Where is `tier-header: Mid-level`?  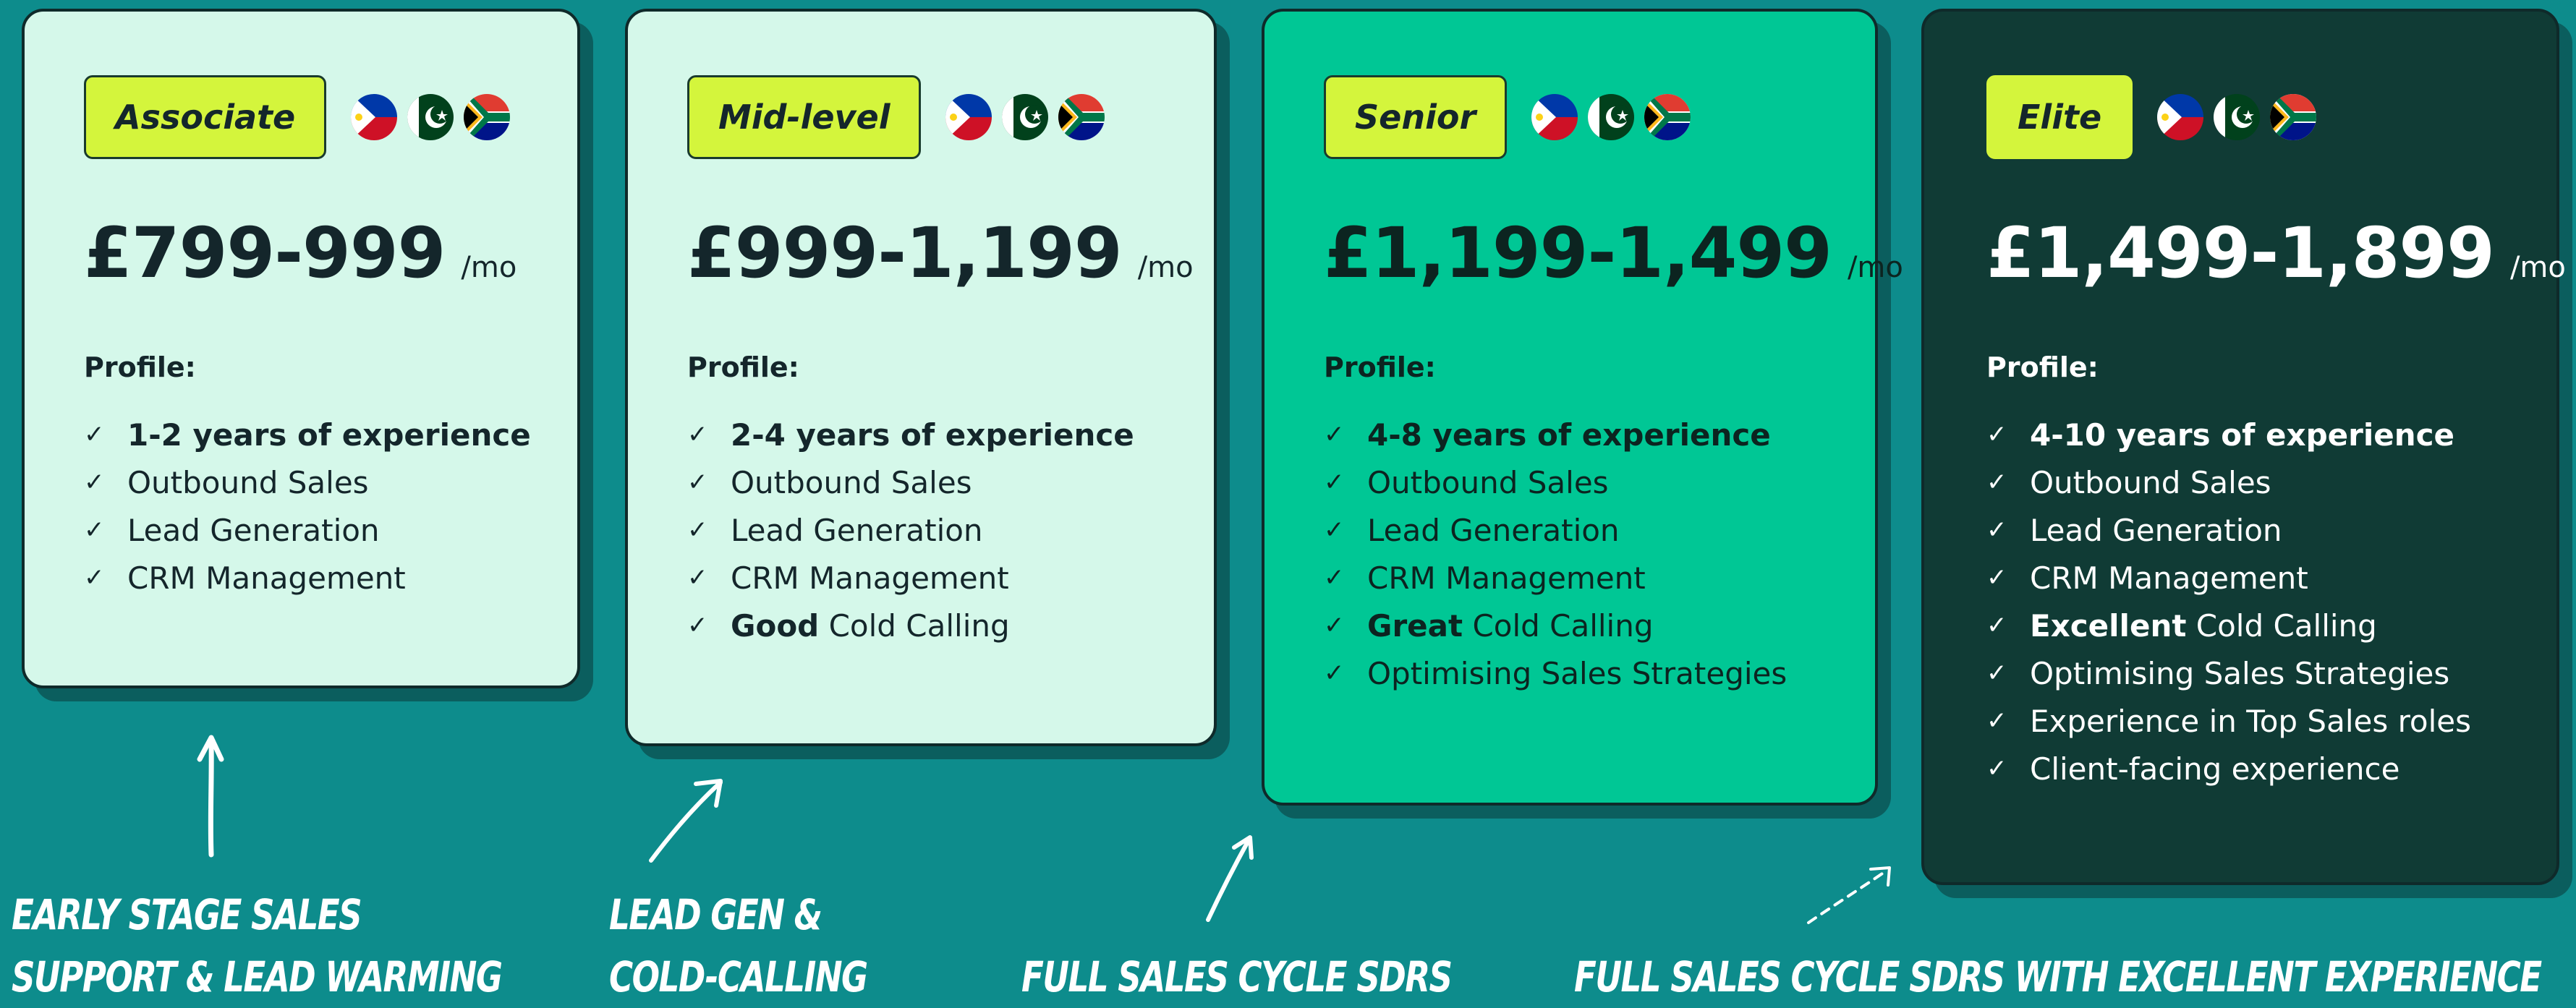 tier-header: Mid-level is located at coordinates (896, 117).